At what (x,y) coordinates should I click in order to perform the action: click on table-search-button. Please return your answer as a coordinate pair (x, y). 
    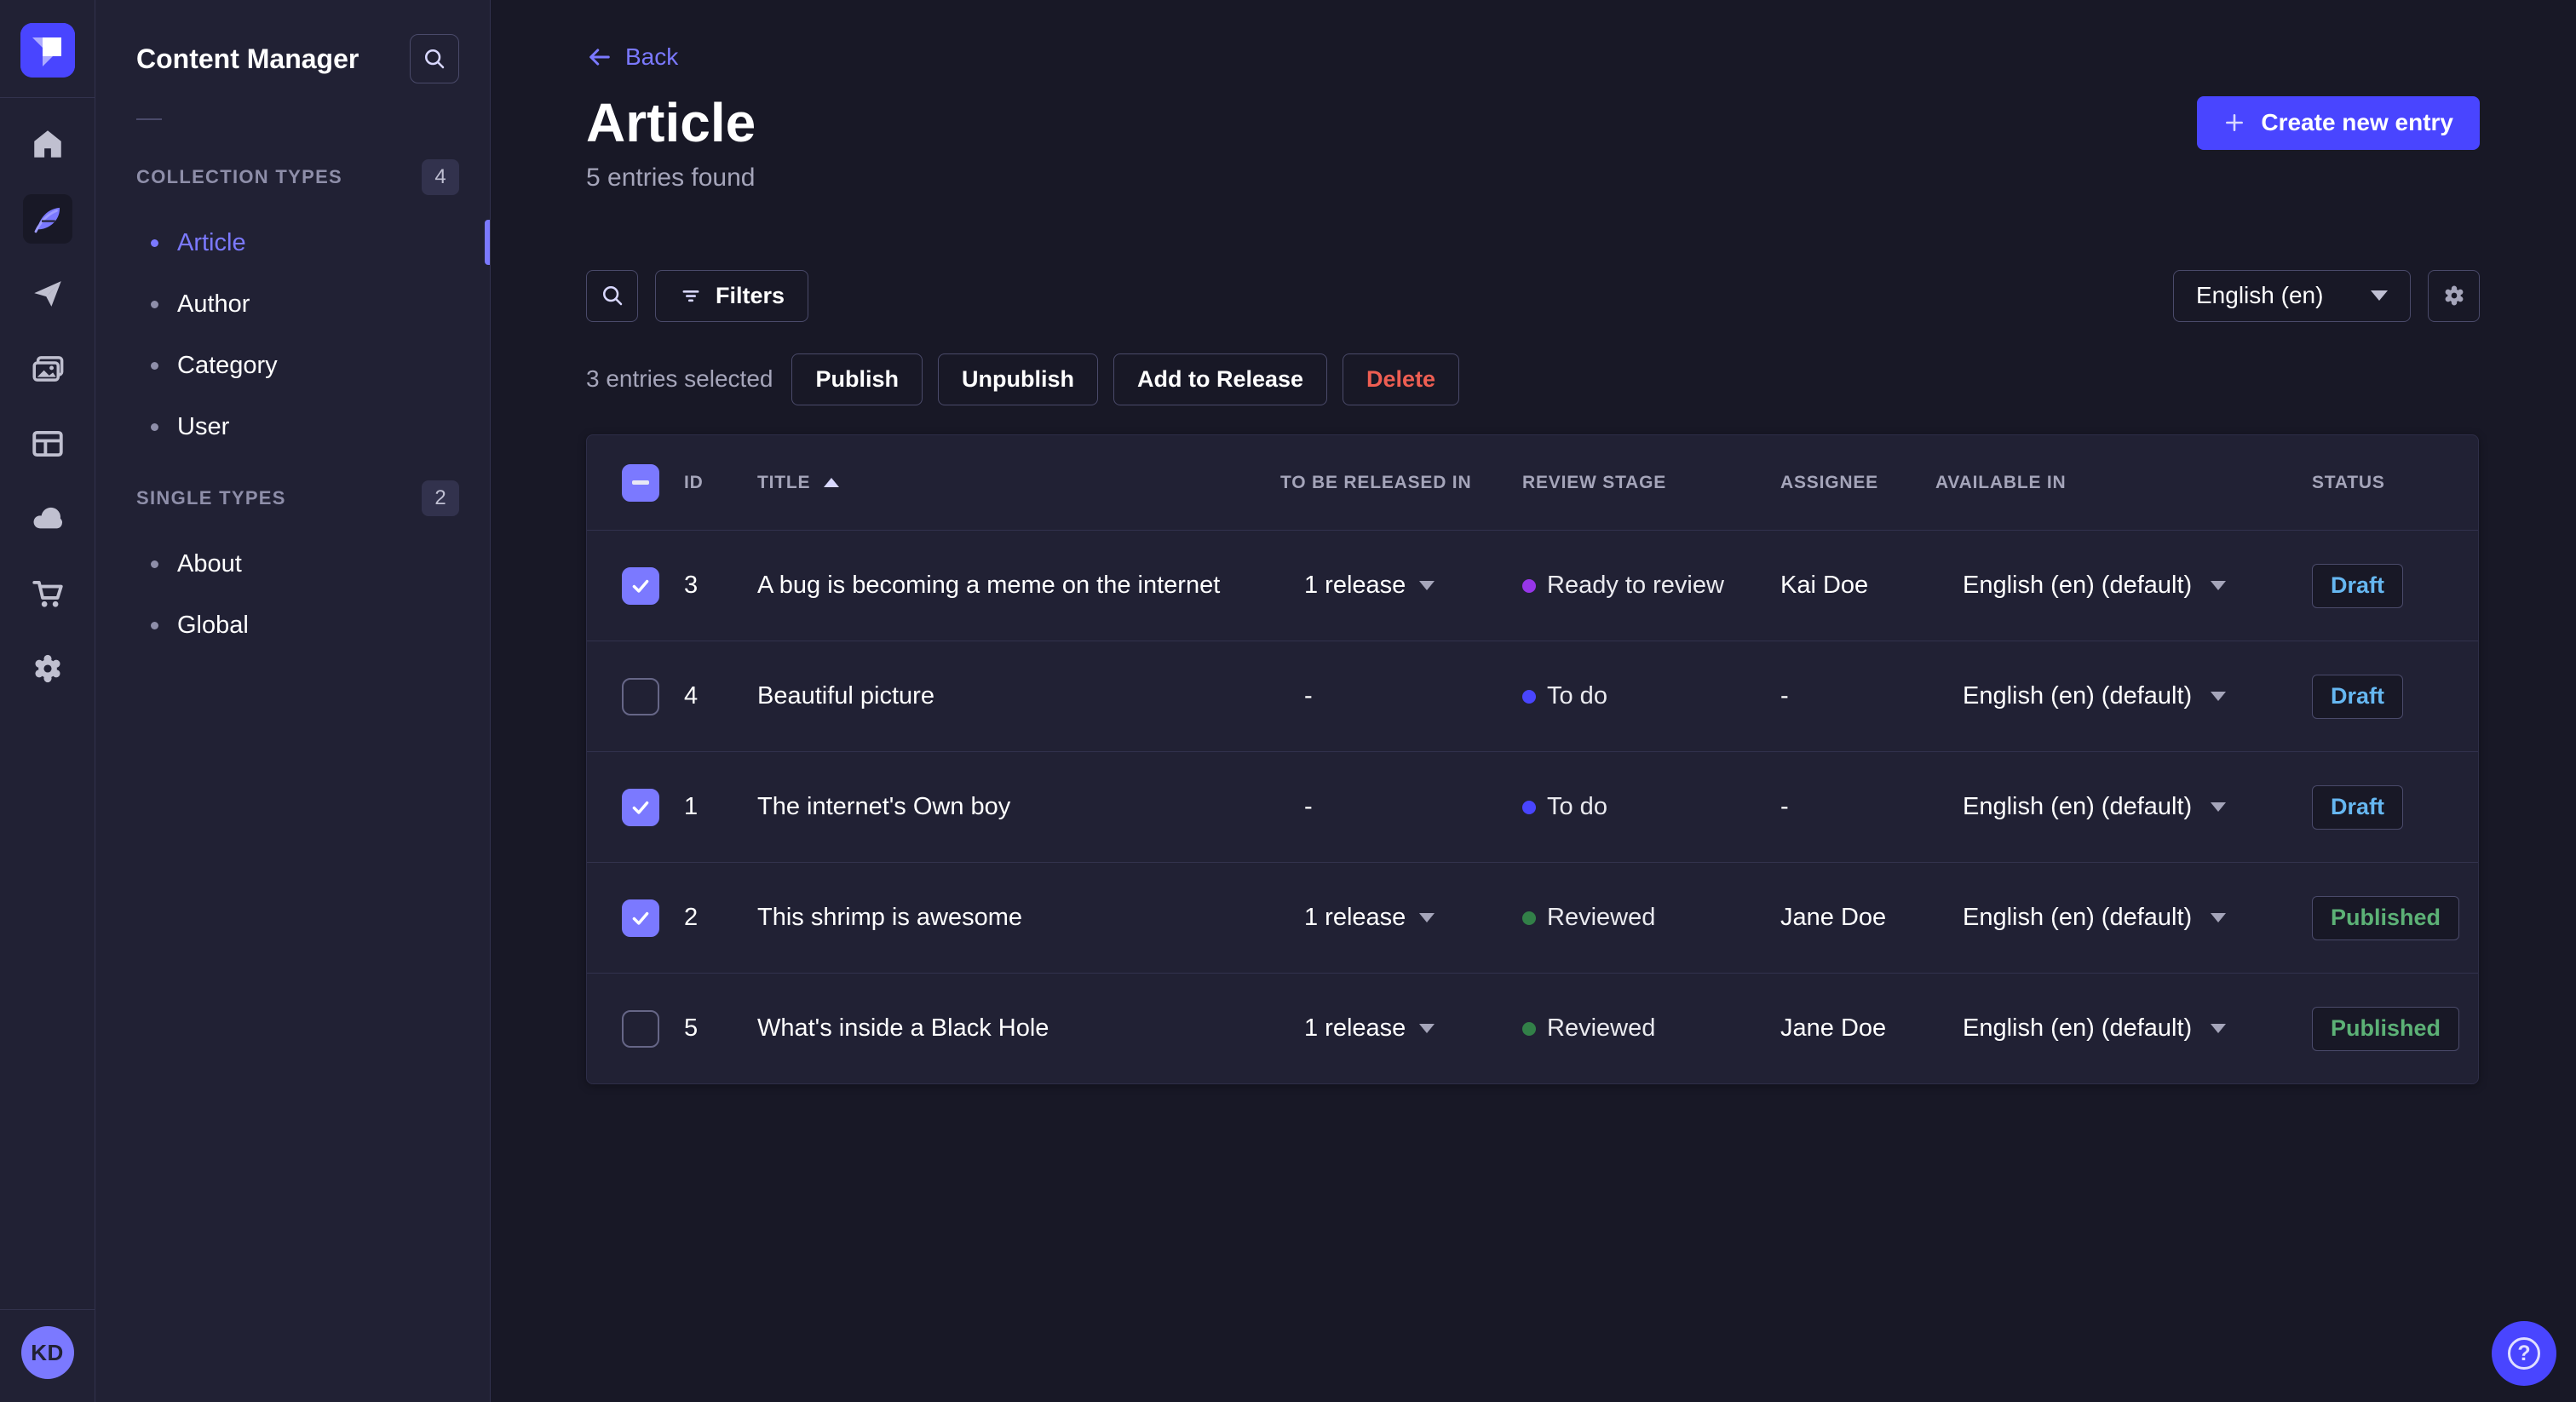
    Looking at the image, I should click on (612, 295).